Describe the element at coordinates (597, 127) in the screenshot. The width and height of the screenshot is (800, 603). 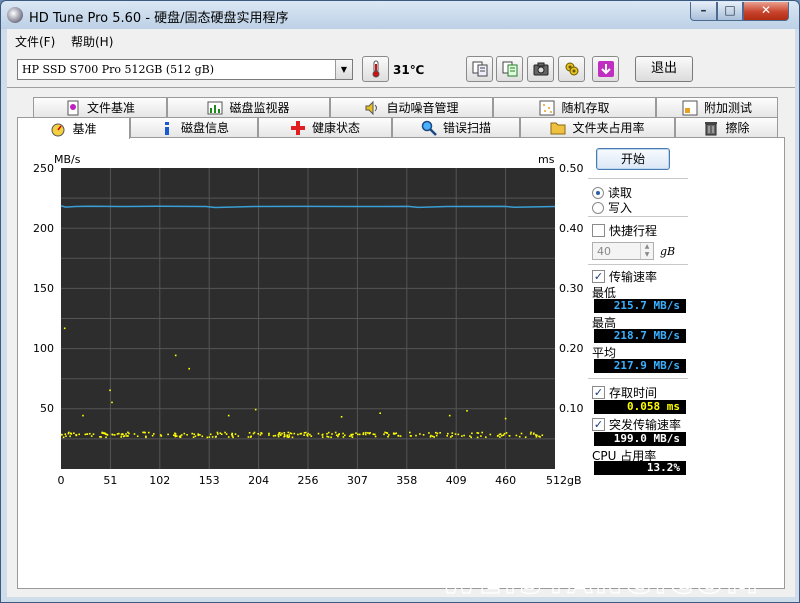
I see `tab-folder-usage: 文件夹占用率` at that location.